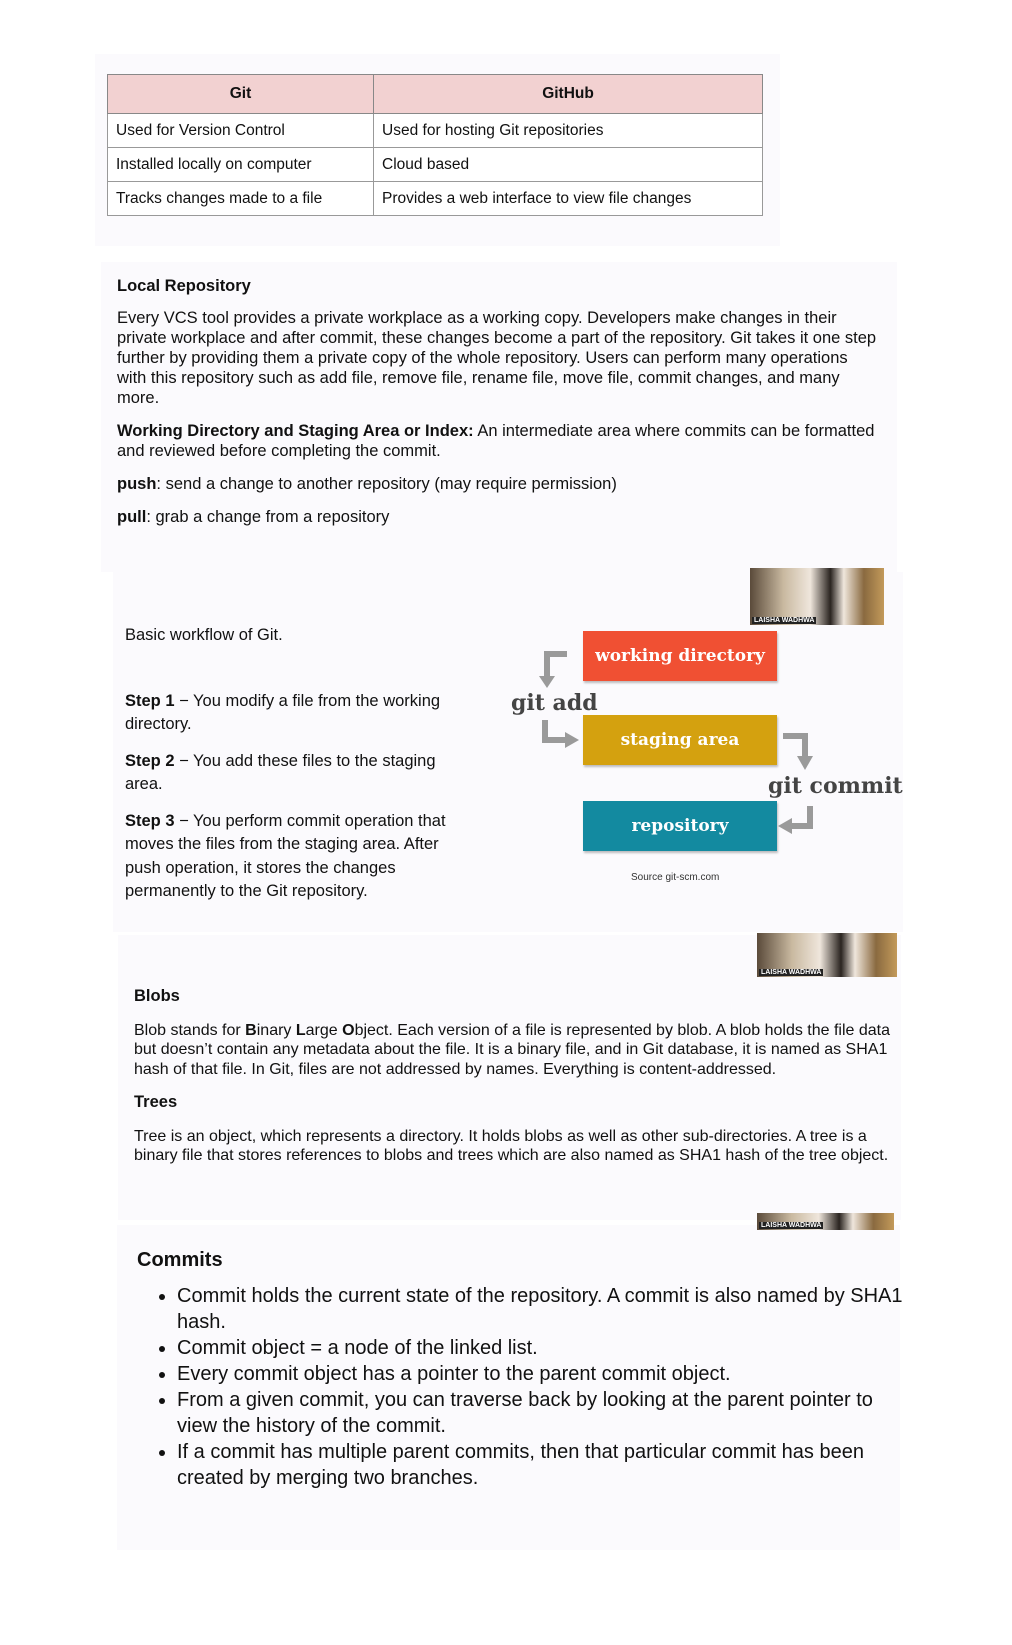 This screenshot has height=1645, width=1012. I want to click on pull-definition: pull: grab a change from a repository, so click(497, 517).